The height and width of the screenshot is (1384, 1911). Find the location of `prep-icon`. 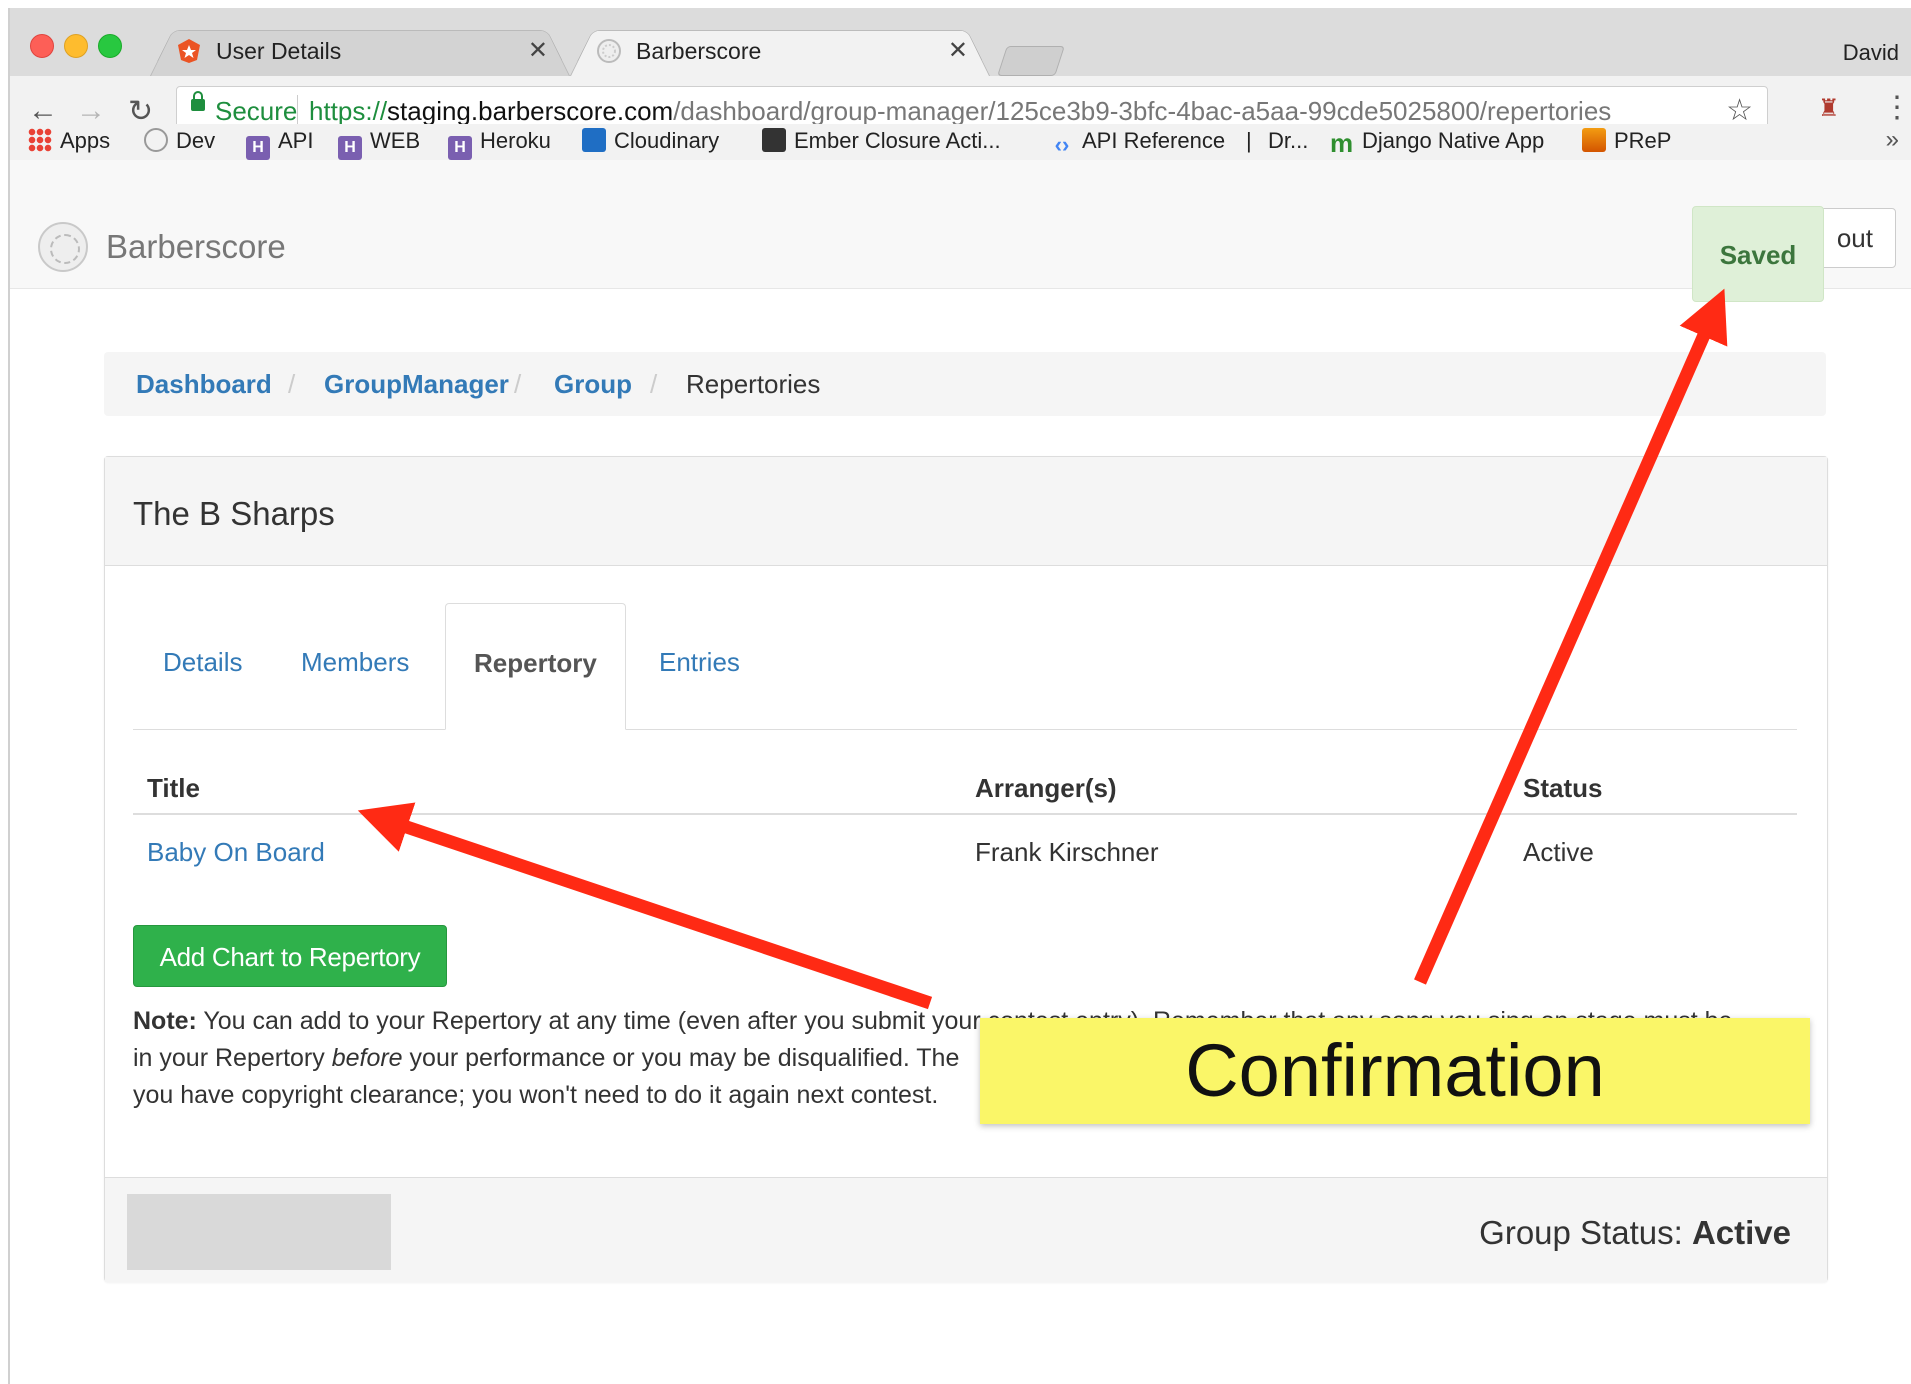

prep-icon is located at coordinates (1594, 140).